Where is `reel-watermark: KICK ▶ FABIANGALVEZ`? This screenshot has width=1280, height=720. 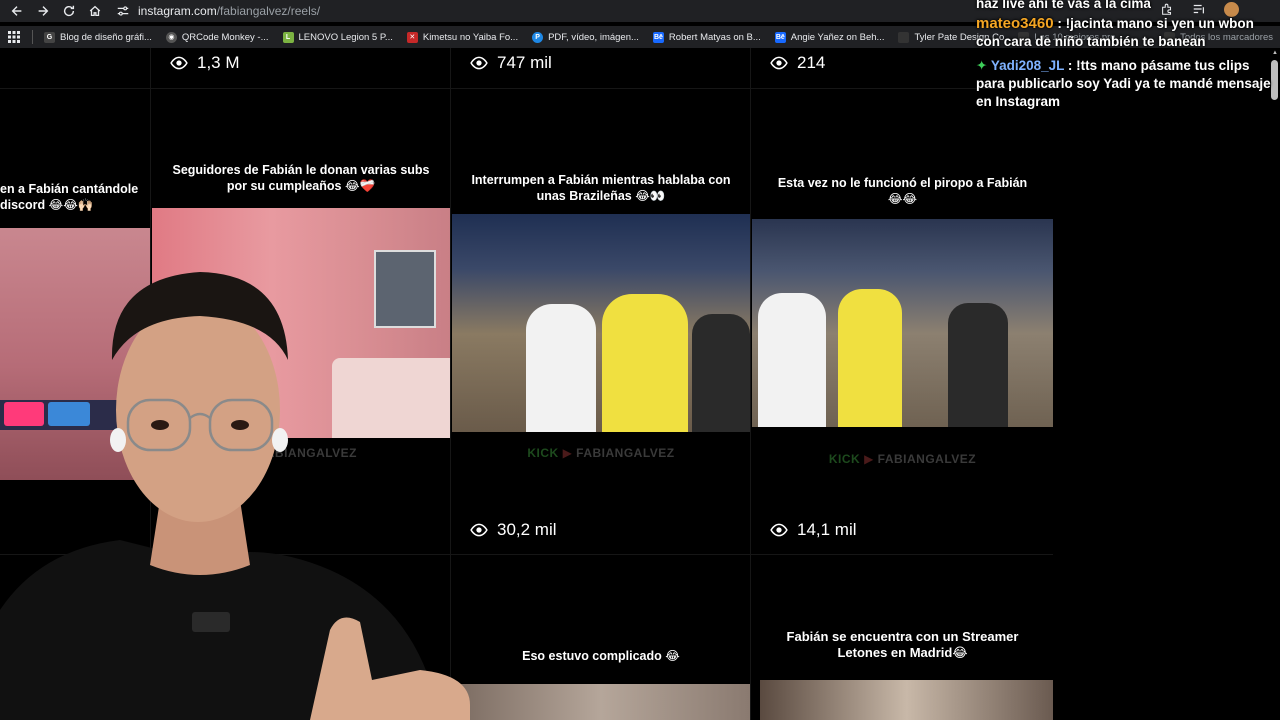
reel-watermark: KICK ▶ FABIANGALVEZ is located at coordinates (601, 453).